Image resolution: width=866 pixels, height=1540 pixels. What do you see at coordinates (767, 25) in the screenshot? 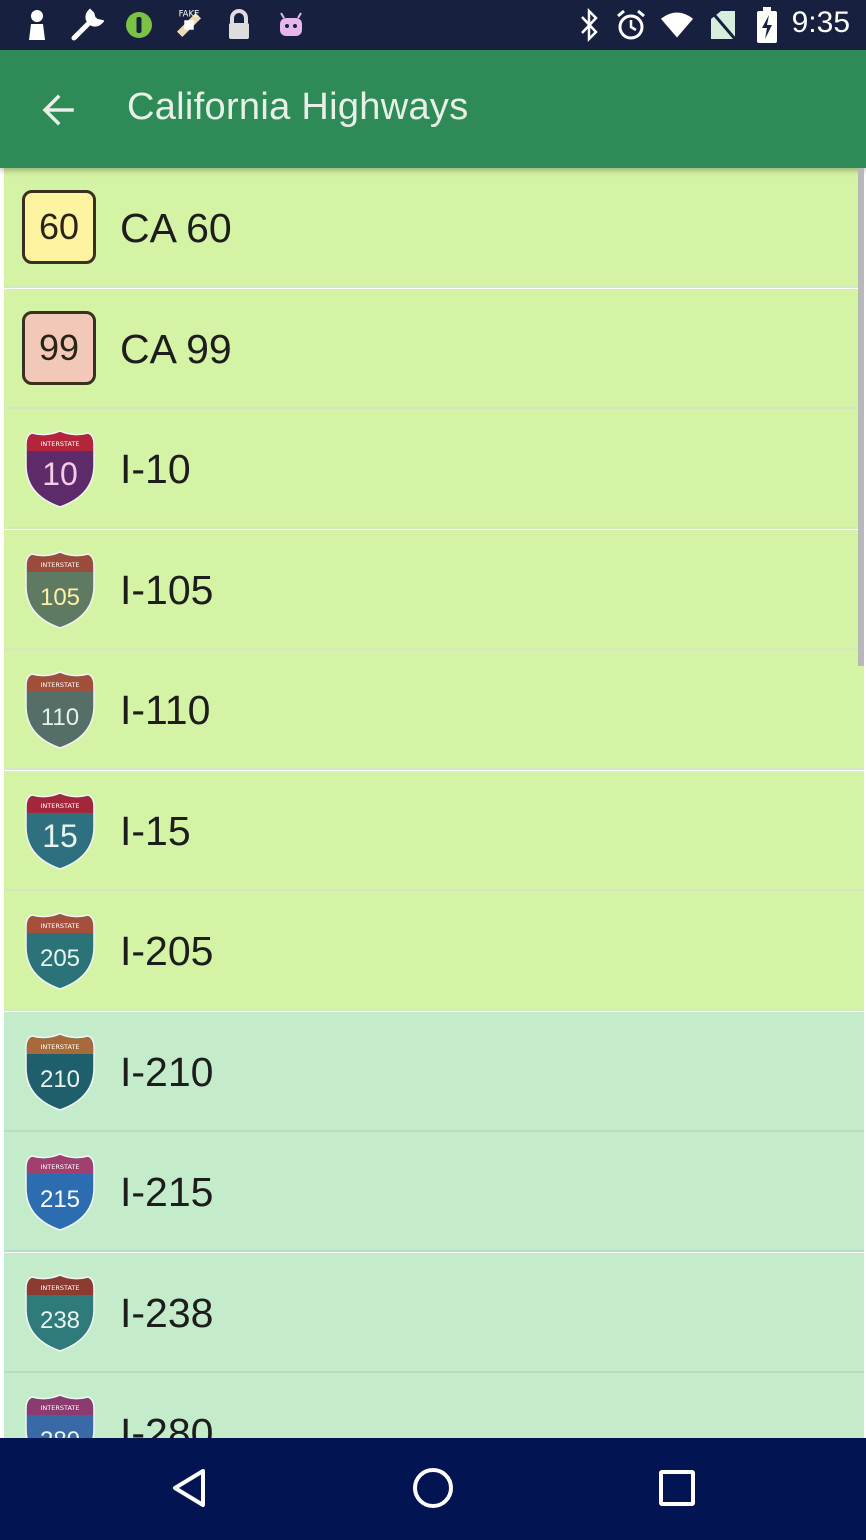
I see `battery-charging-icon` at bounding box center [767, 25].